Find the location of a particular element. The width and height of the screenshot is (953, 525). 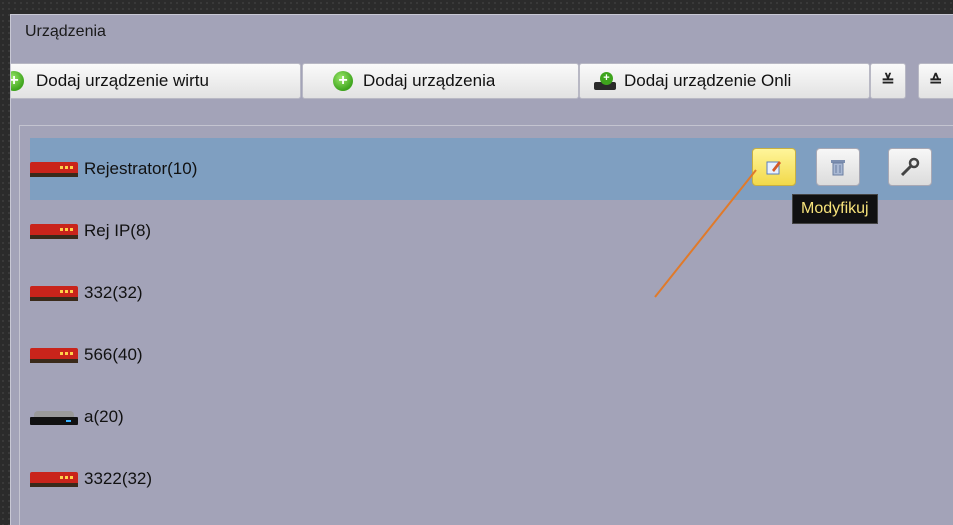

delete-button is located at coordinates (838, 167).